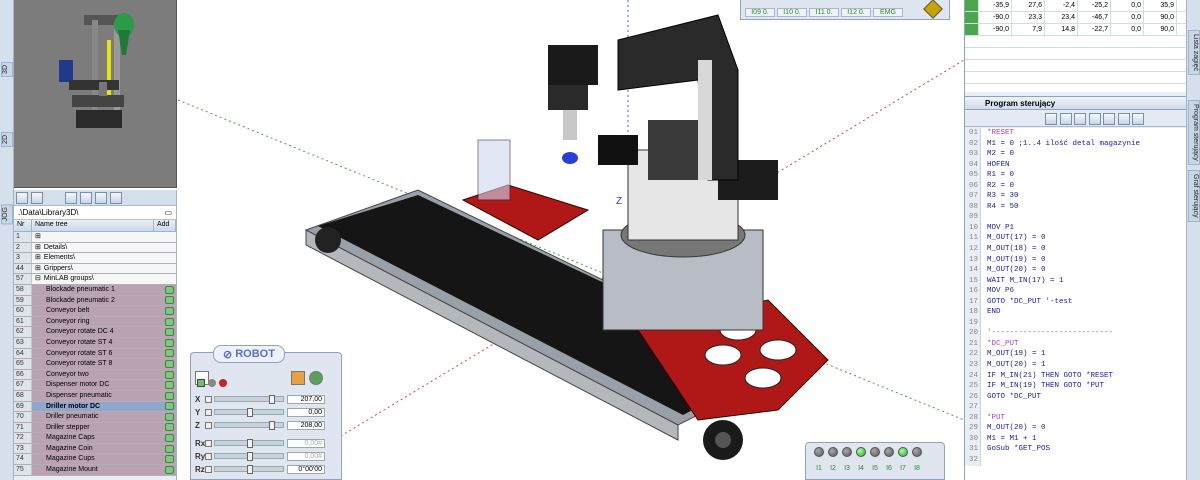 The width and height of the screenshot is (1200, 480). Describe the element at coordinates (1076, 323) in the screenshot. I see `code-line: 19` at that location.